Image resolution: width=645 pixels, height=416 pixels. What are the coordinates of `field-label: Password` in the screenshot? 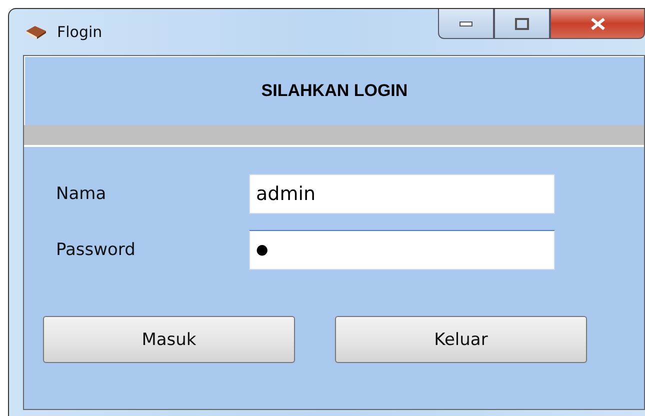 It's located at (96, 250).